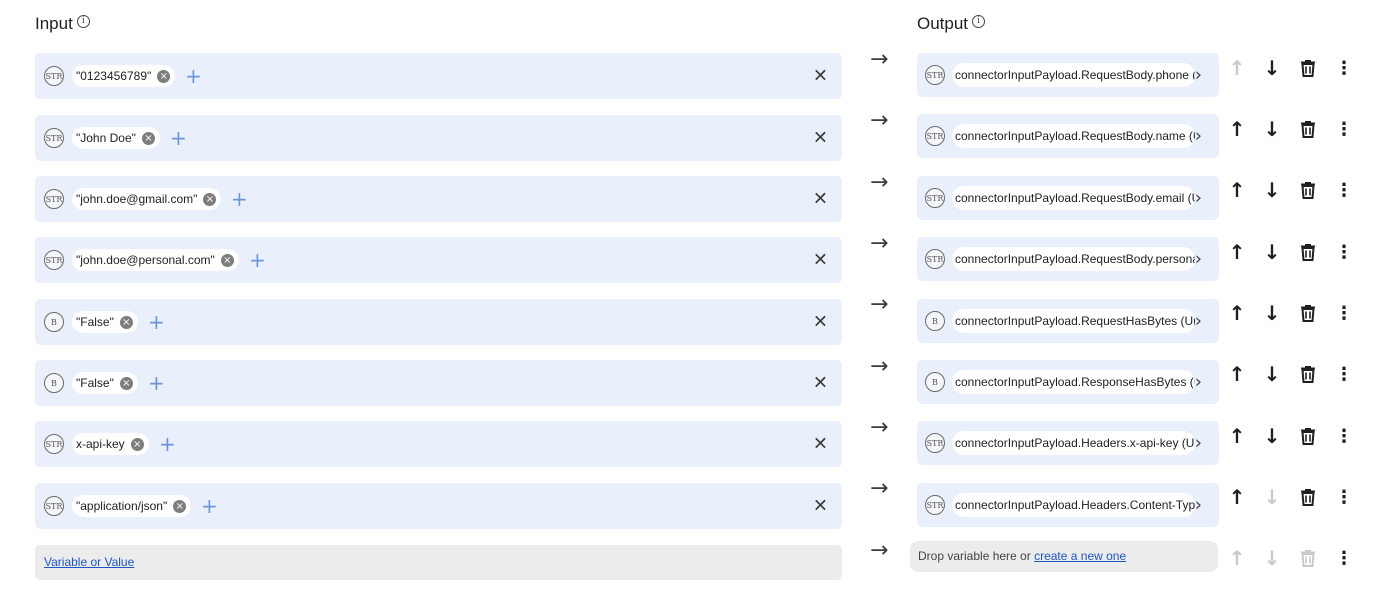  I want to click on value-chip: "application/json" ×, so click(132, 506).